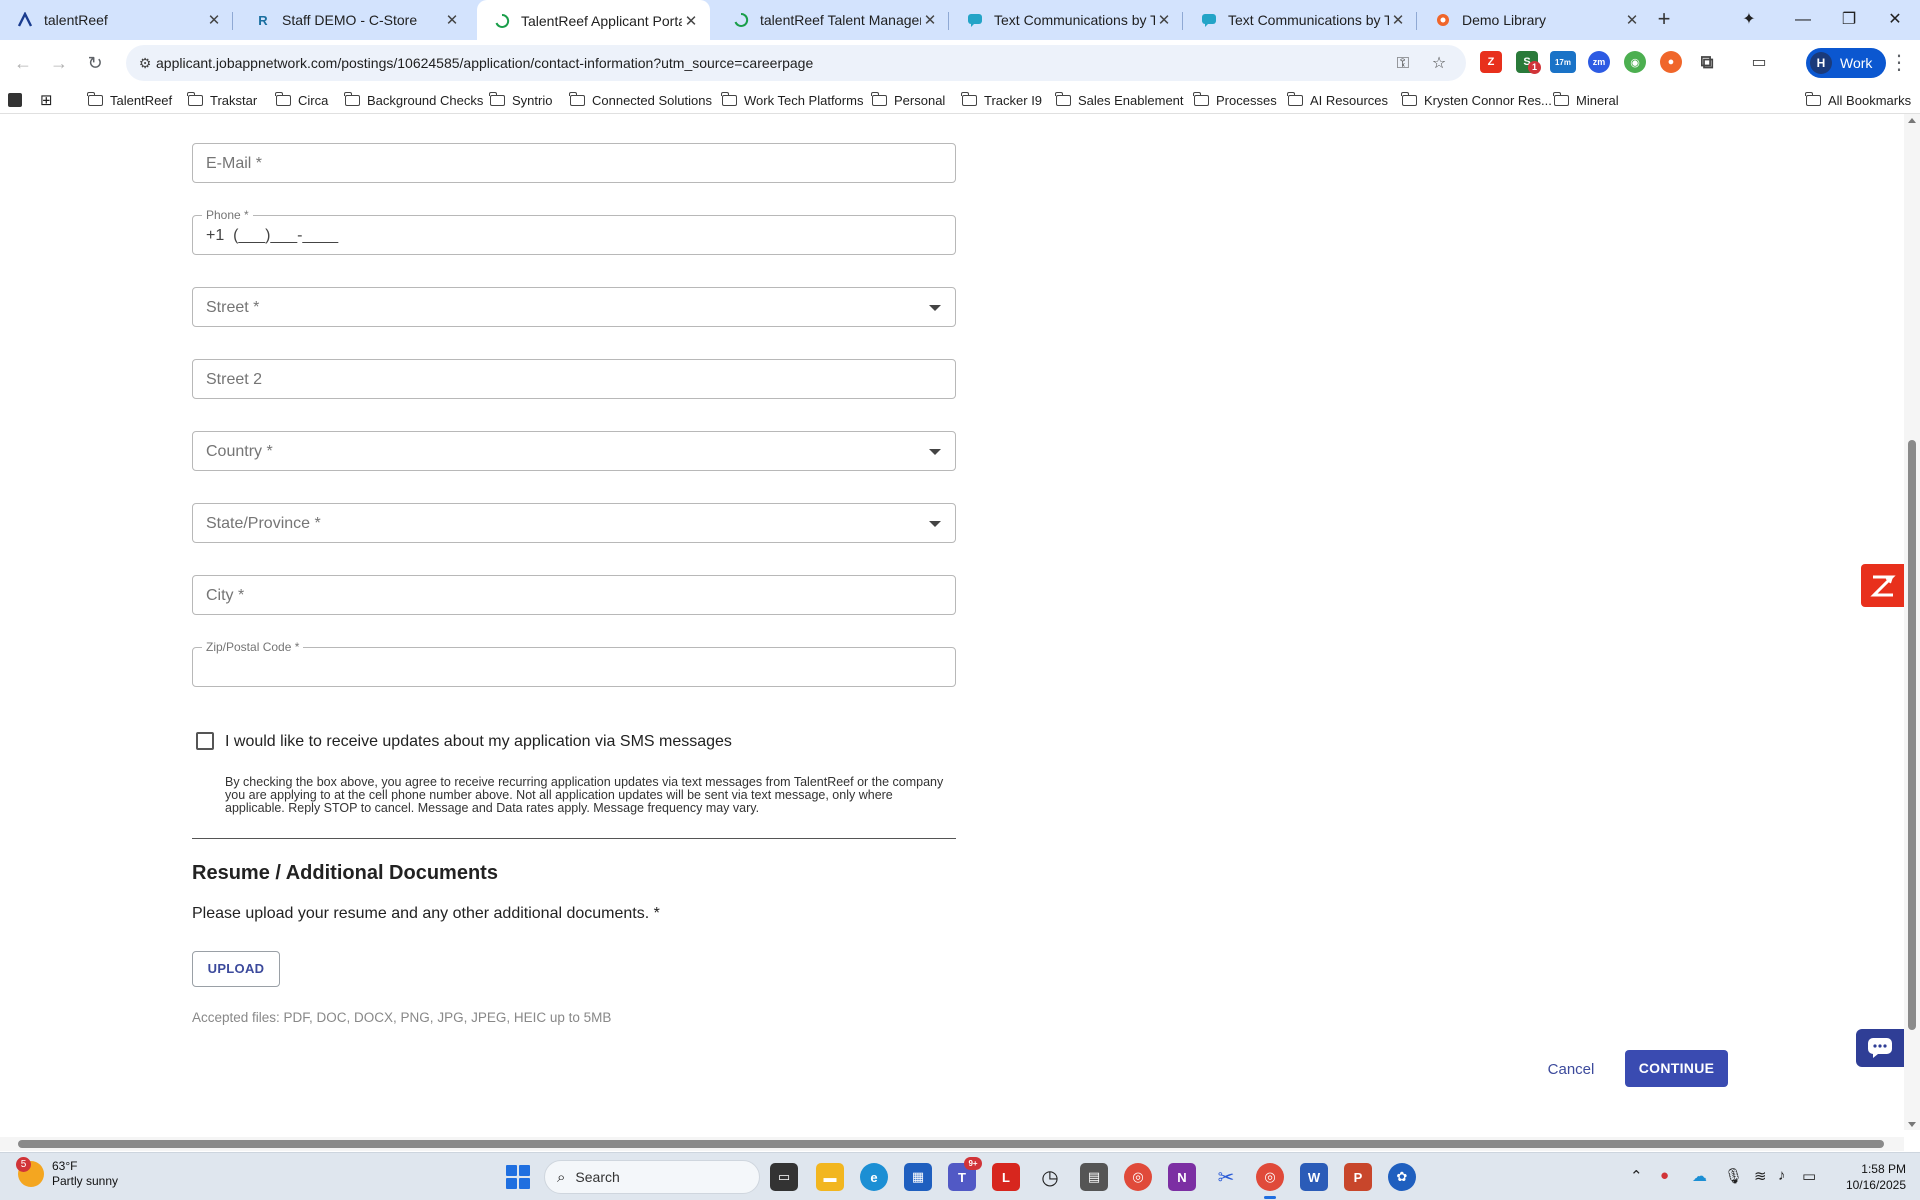 The image size is (1920, 1200). Describe the element at coordinates (15, 100) in the screenshot. I see `bookmark-square-icon` at that location.